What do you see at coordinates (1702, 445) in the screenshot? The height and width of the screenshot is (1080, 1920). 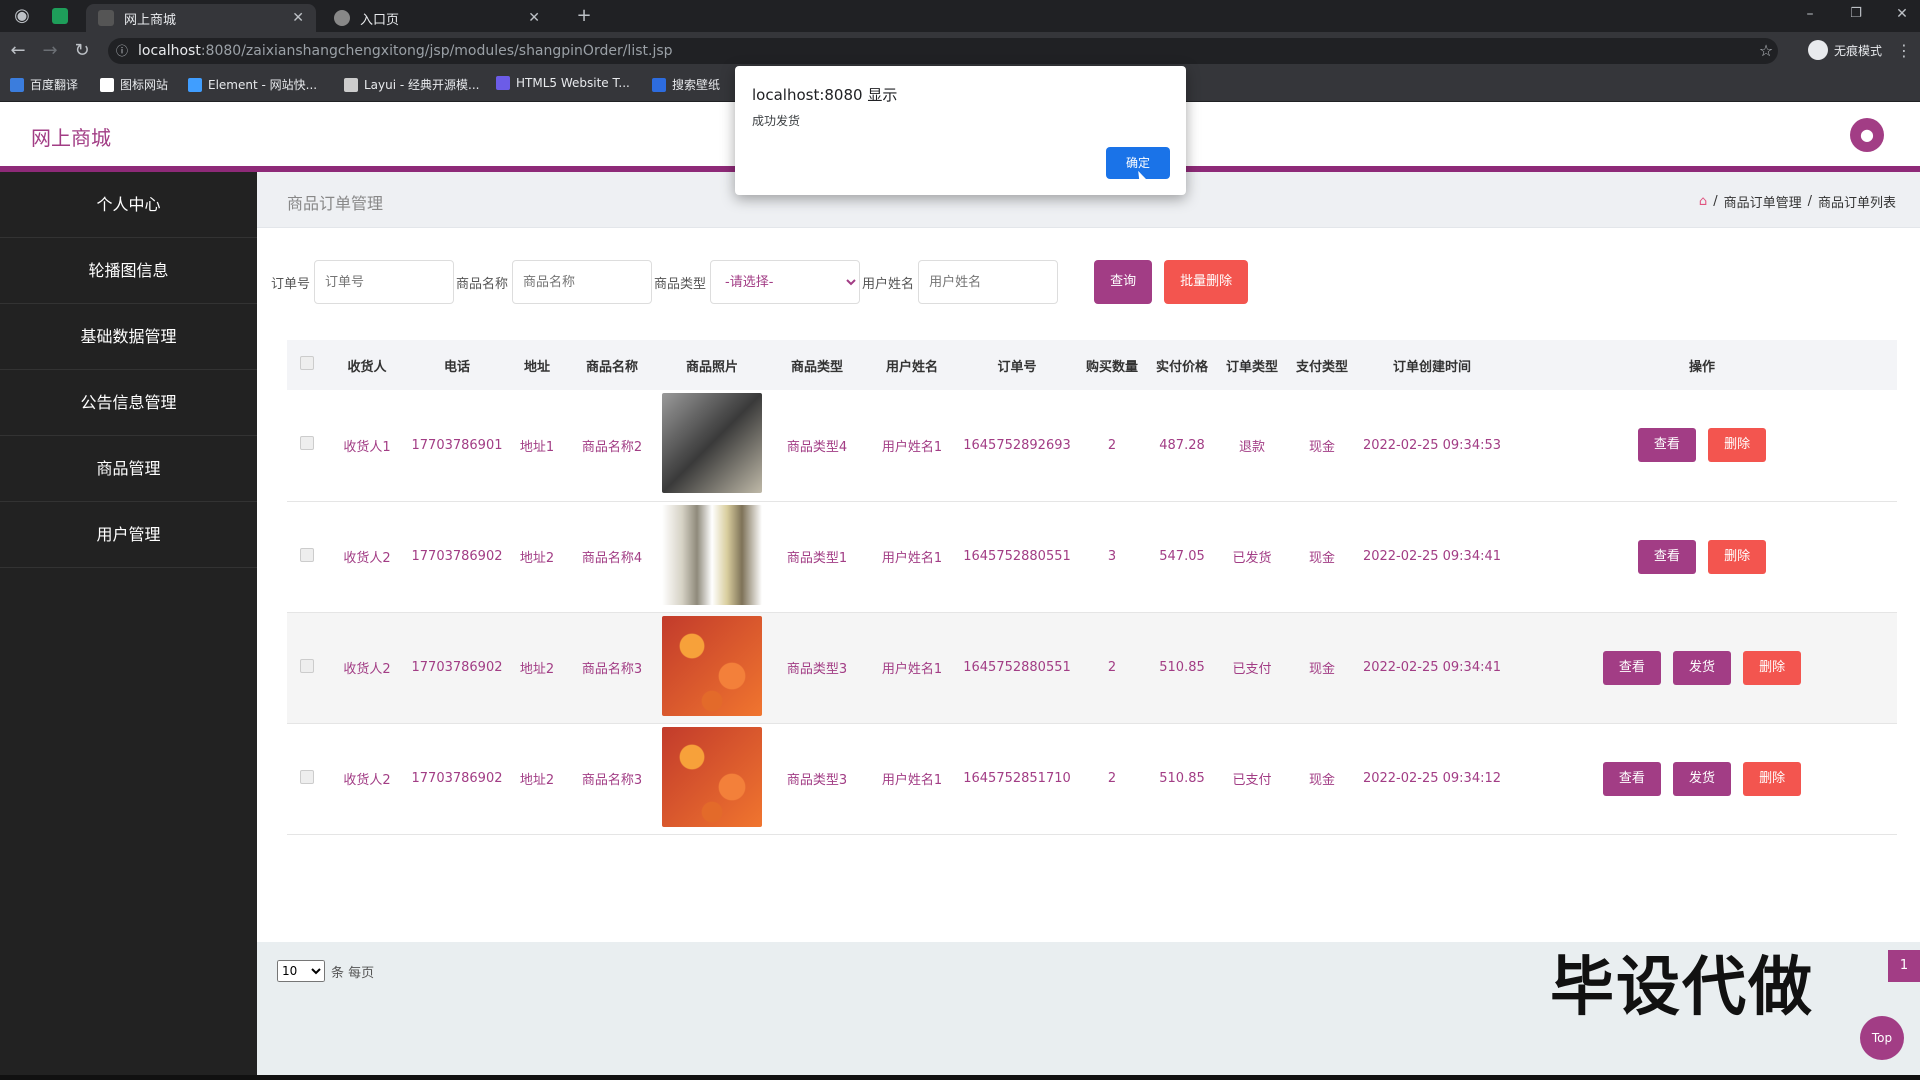 I see `cell-actions: 查看 删除` at bounding box center [1702, 445].